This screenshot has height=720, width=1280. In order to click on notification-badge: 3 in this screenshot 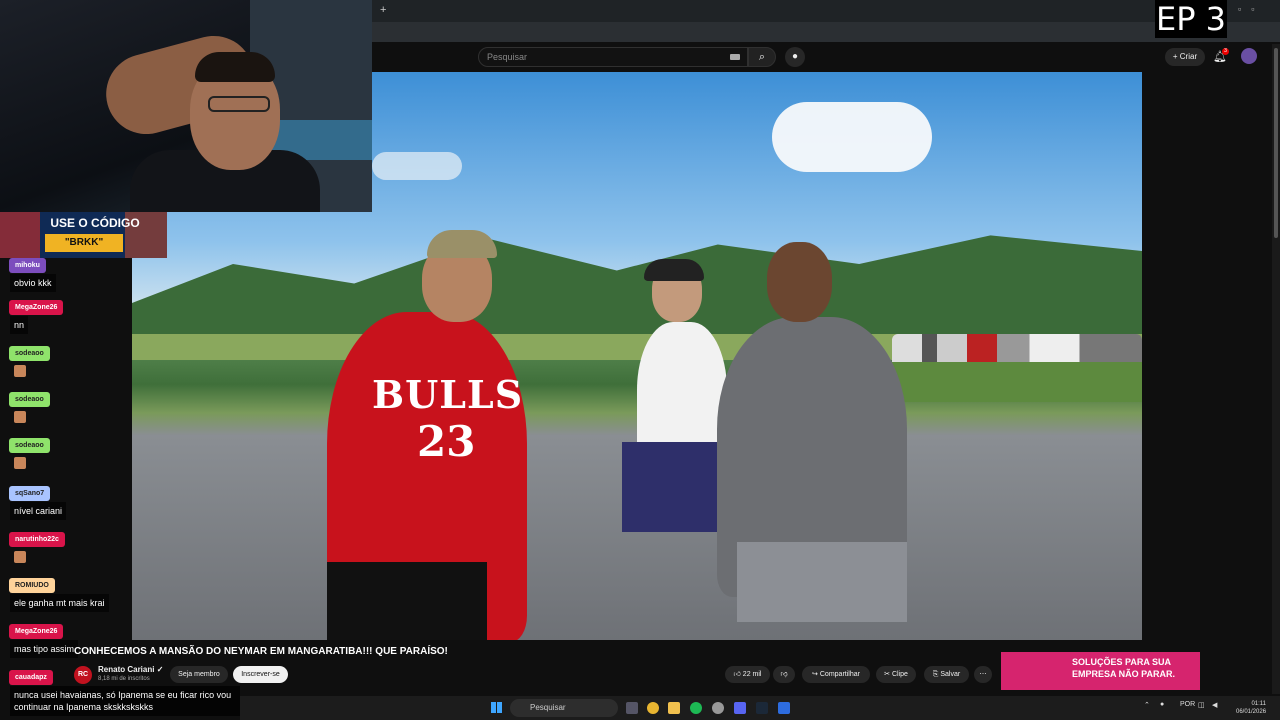, I will do `click(1225, 51)`.